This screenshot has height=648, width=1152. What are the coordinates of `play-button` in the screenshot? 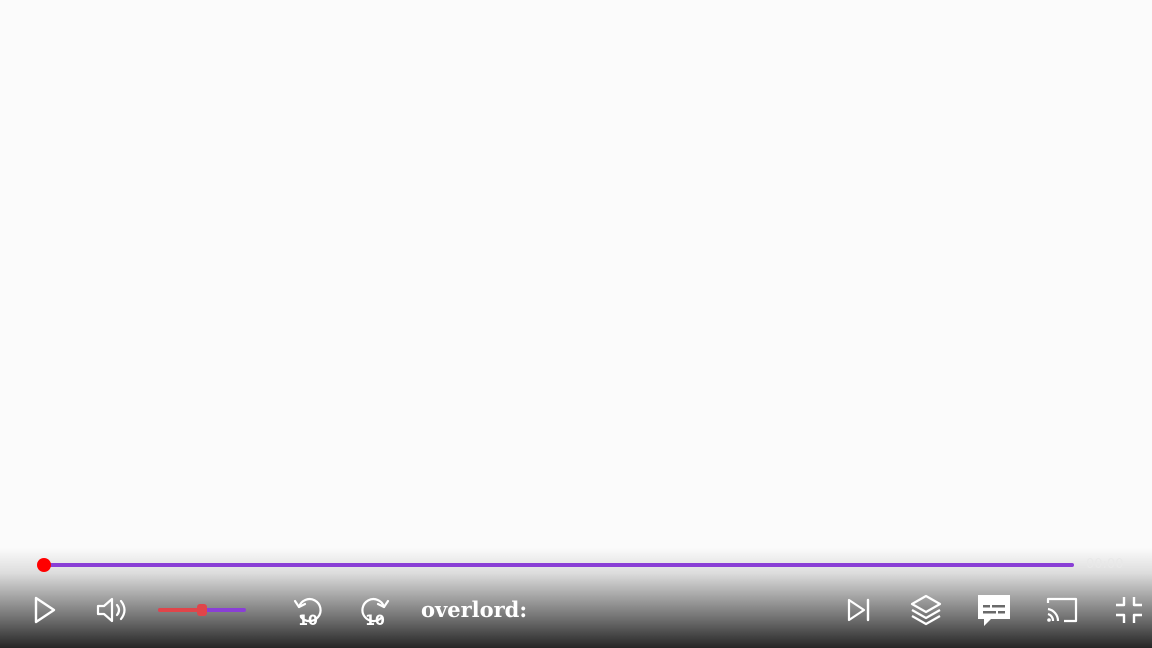 It's located at (45, 610).